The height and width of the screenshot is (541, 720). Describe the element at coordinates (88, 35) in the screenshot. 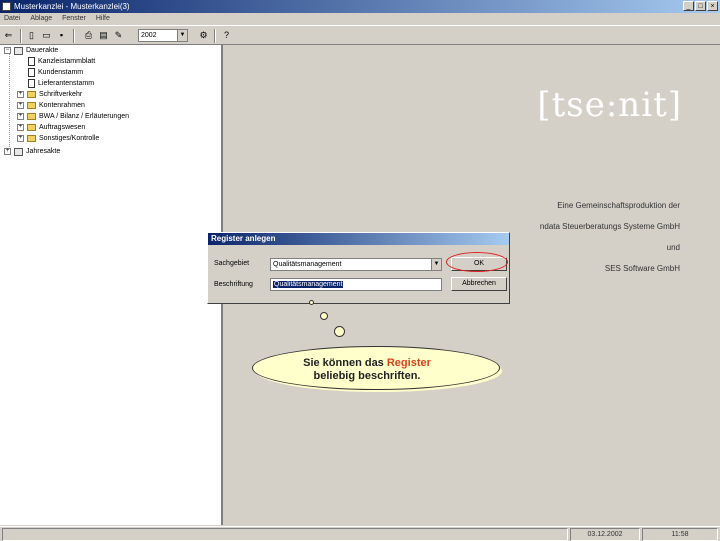

I see `print-icon: ⎙` at that location.